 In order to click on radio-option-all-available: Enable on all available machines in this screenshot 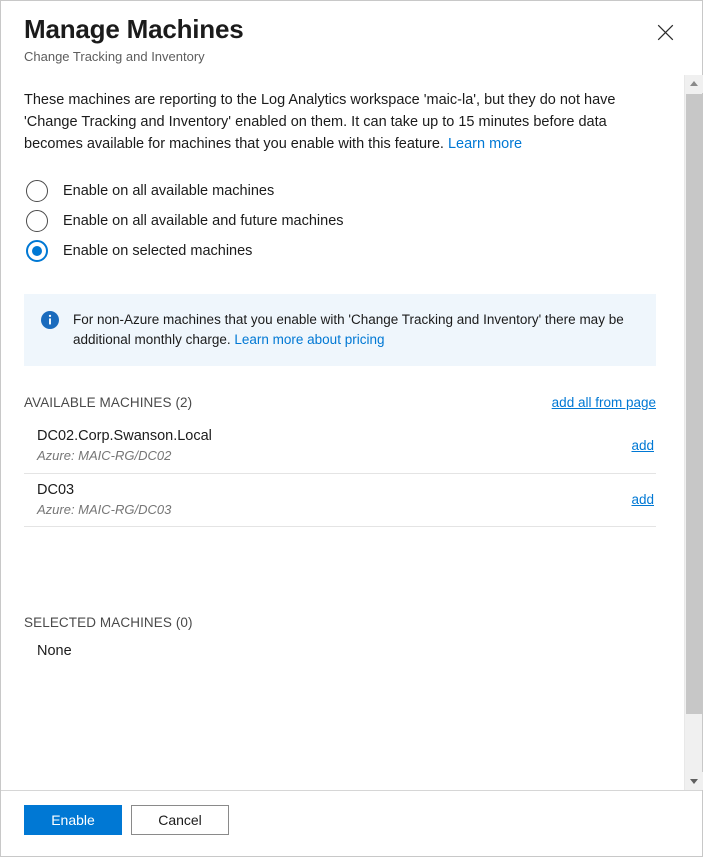, I will do `click(340, 191)`.